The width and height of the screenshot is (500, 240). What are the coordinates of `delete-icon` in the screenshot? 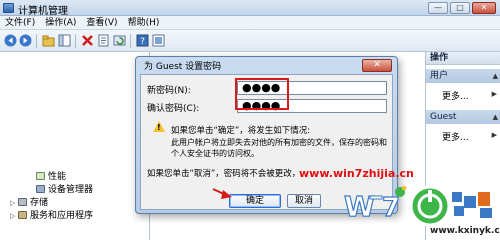 It's located at (87, 40).